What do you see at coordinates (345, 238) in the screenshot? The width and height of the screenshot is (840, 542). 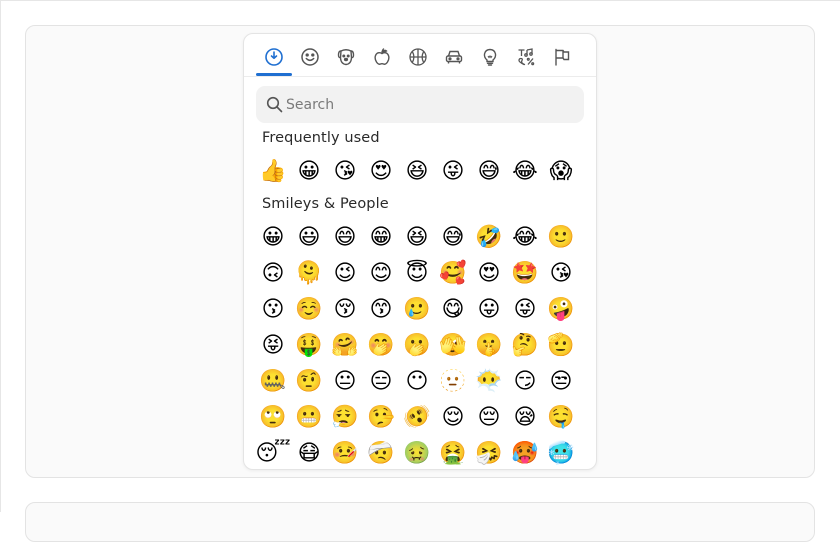 I see `emoji-button: 😄` at bounding box center [345, 238].